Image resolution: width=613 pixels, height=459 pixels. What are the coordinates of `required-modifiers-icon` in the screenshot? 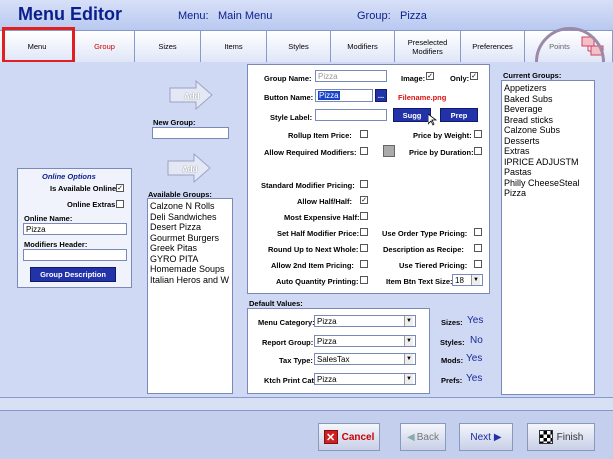 It's located at (389, 151).